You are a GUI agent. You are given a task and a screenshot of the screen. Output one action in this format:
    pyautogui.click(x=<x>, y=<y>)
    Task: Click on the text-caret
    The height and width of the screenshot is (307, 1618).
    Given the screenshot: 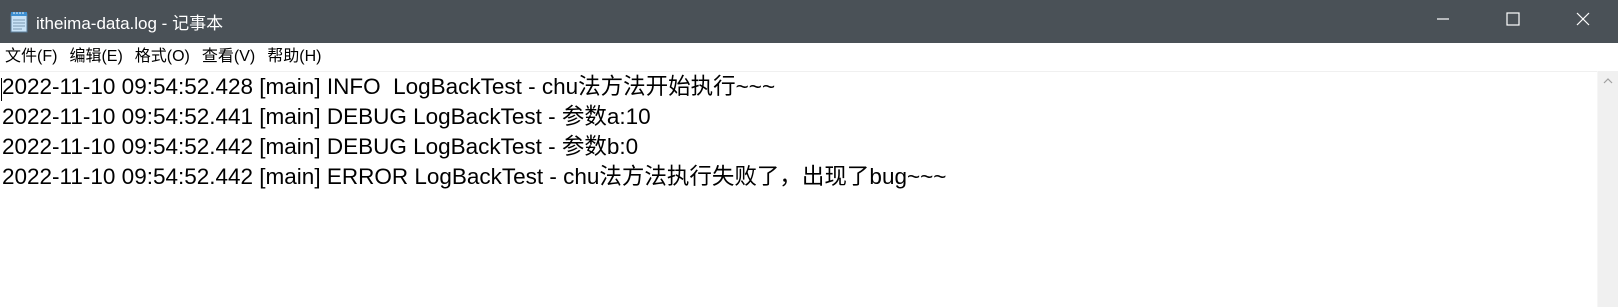 What is the action you would take?
    pyautogui.click(x=1, y=89)
    